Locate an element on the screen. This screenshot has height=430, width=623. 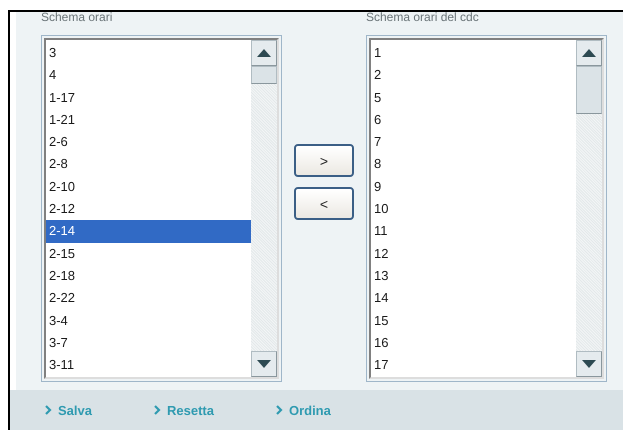
list-item: 7 is located at coordinates (473, 142).